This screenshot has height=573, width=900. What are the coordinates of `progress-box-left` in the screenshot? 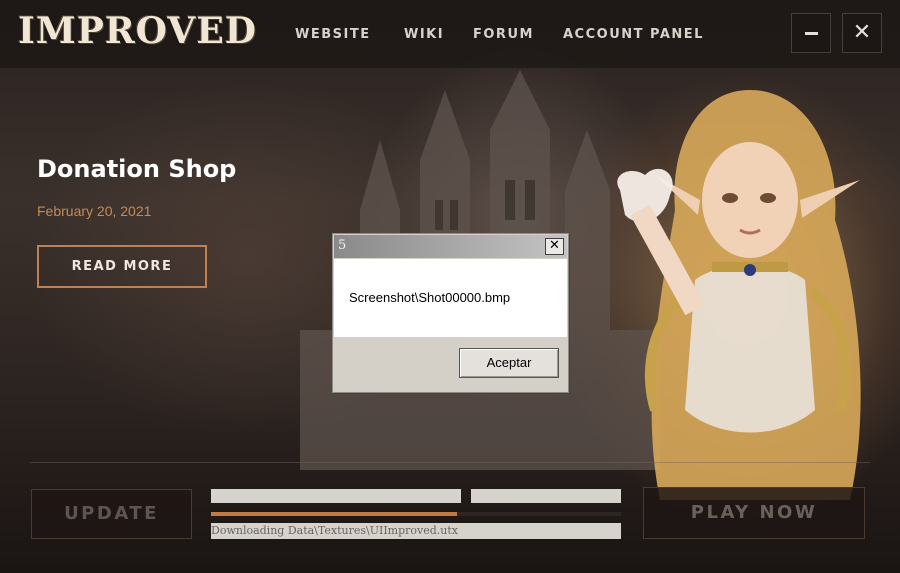 It's located at (336, 496).